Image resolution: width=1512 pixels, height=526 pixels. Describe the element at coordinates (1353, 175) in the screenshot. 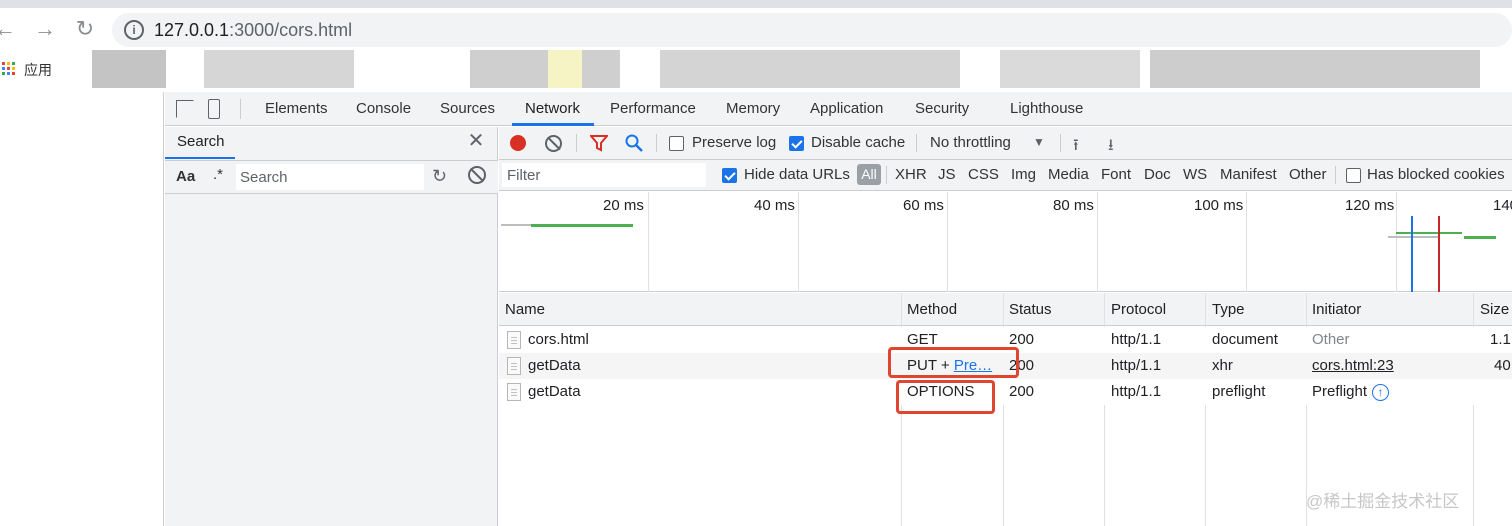

I see `blocked-cookies-checkbox` at that location.